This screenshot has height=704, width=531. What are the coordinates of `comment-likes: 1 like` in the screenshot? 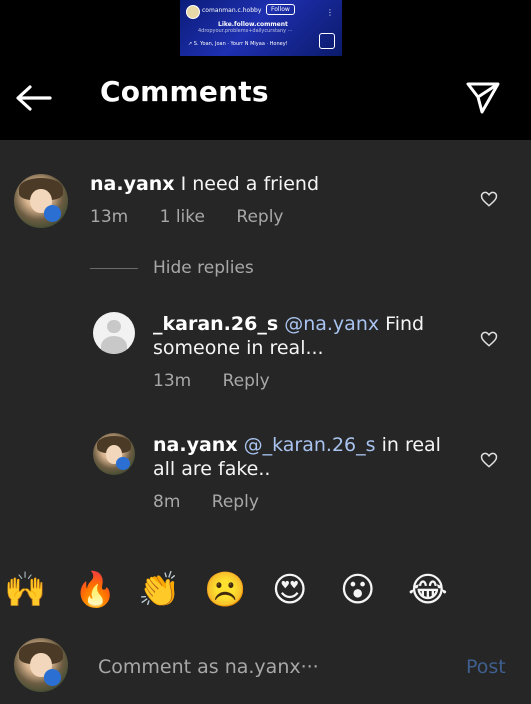 It's located at (182, 217).